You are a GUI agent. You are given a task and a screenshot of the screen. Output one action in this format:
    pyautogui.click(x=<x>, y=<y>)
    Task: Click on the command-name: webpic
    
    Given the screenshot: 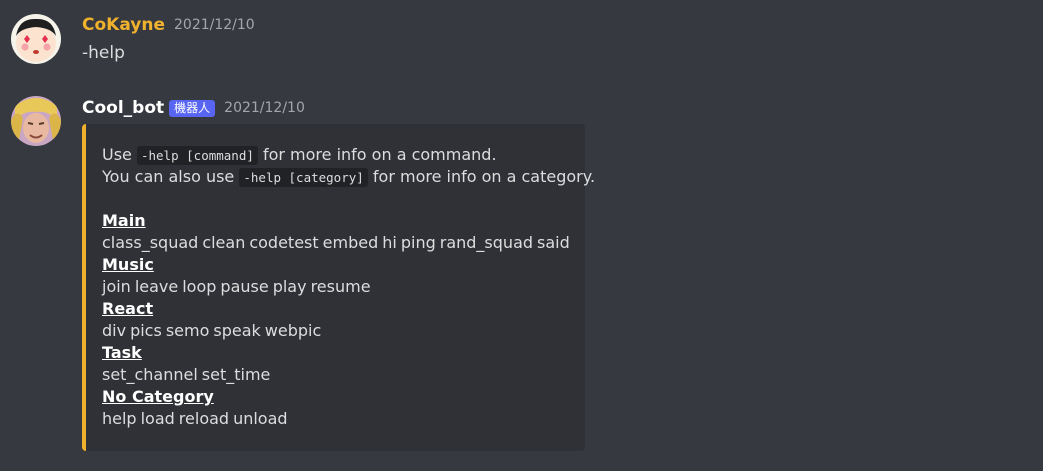 What is the action you would take?
    pyautogui.click(x=293, y=330)
    